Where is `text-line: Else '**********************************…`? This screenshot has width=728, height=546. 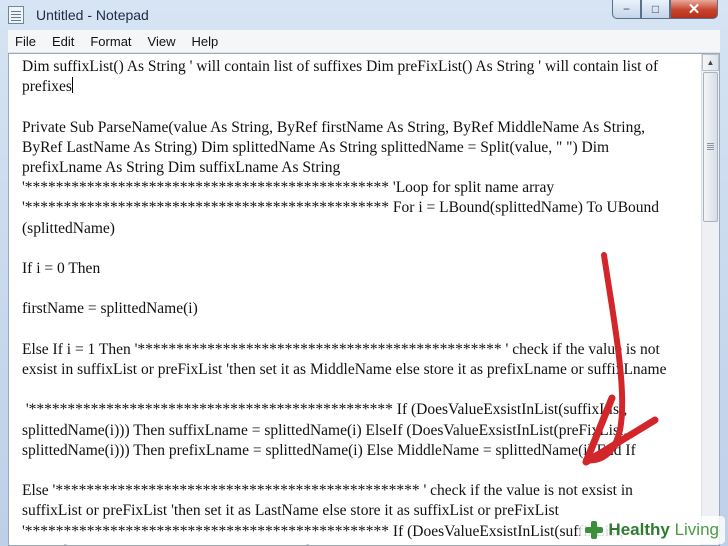
text-line: Else '**********************************… is located at coordinates (327, 491).